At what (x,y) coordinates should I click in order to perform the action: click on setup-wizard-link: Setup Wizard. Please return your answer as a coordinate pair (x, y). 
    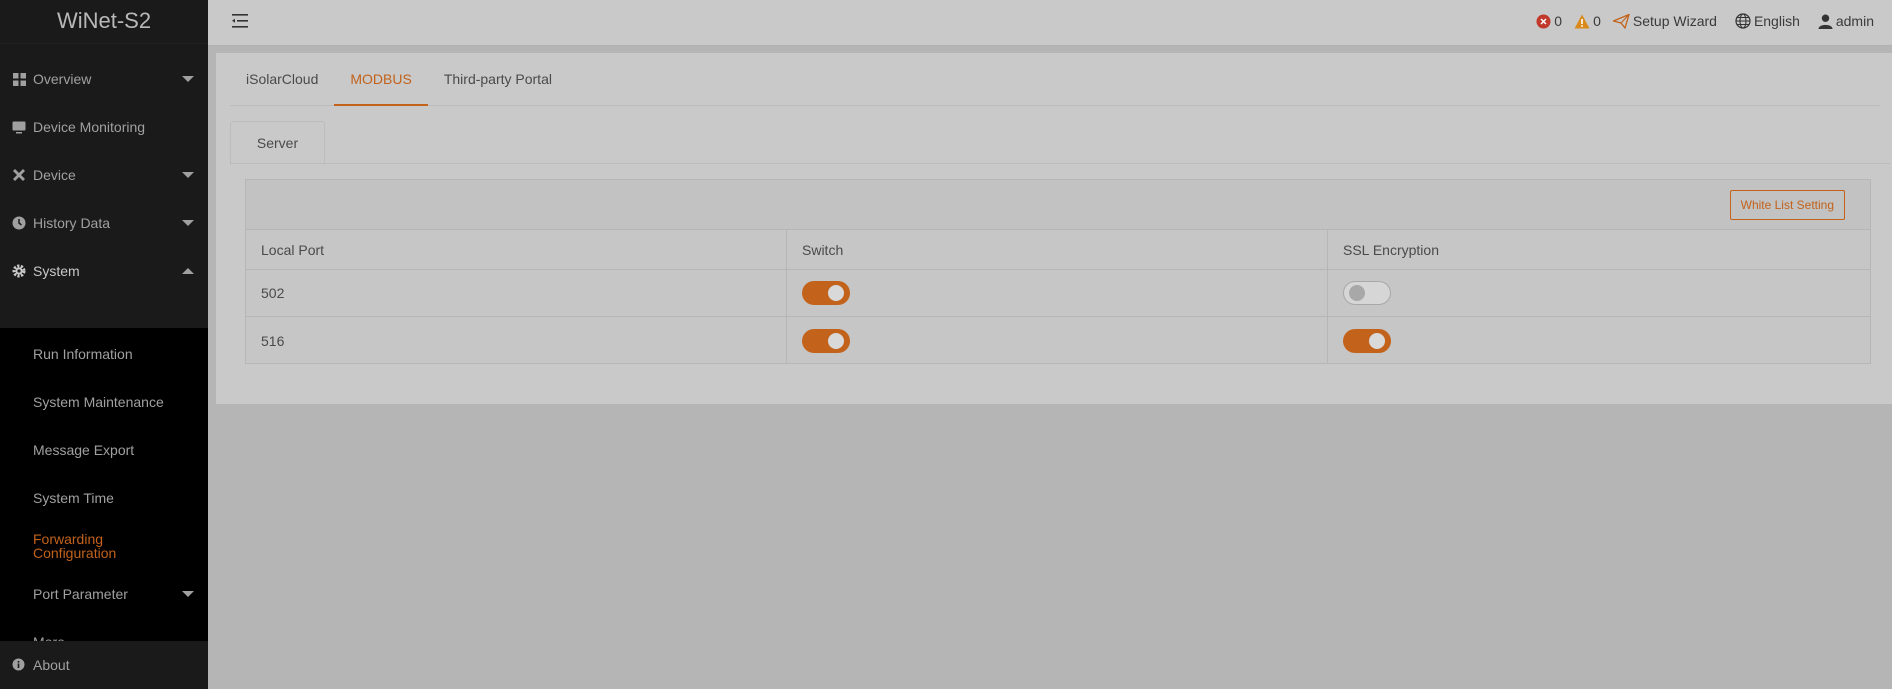
    Looking at the image, I should click on (1664, 21).